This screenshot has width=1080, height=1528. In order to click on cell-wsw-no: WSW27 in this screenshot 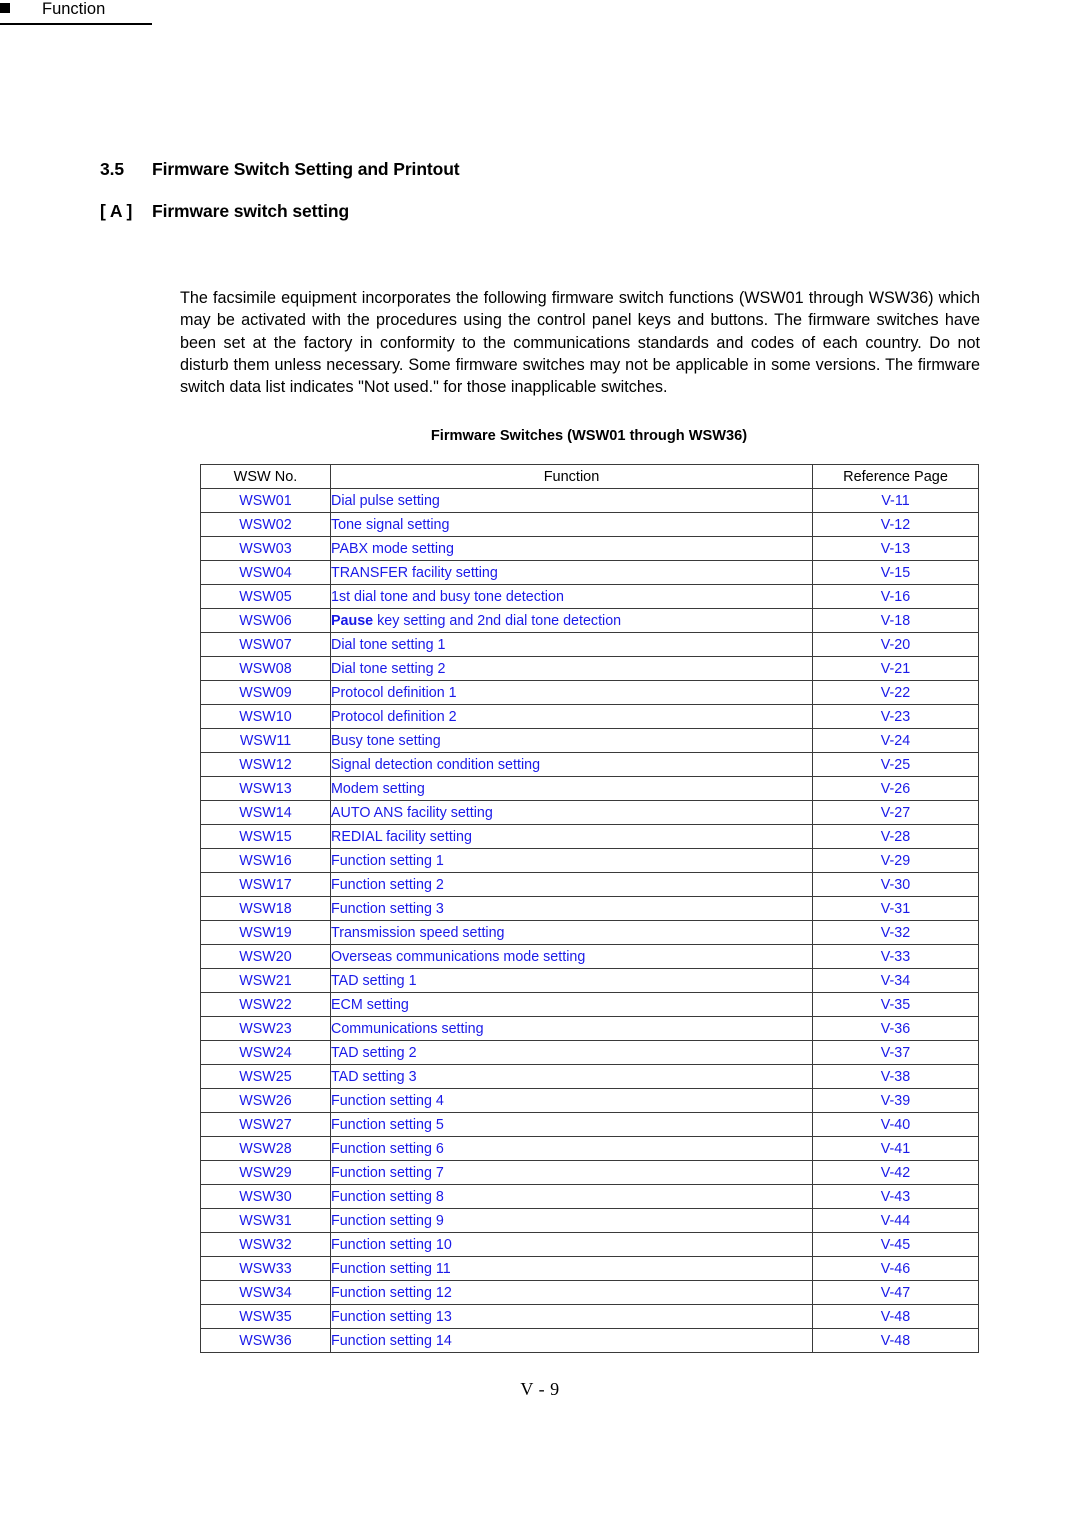, I will do `click(265, 1124)`.